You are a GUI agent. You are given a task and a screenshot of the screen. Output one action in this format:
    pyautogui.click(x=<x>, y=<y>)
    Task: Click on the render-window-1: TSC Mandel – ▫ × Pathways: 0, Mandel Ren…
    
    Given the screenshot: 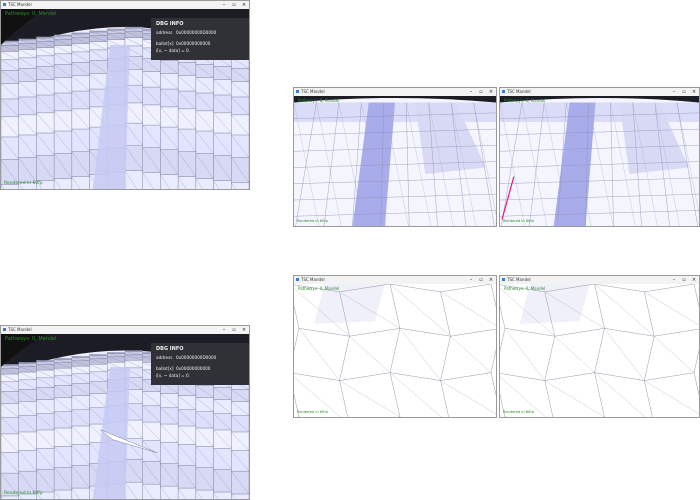 What is the action you would take?
    pyautogui.click(x=125, y=95)
    